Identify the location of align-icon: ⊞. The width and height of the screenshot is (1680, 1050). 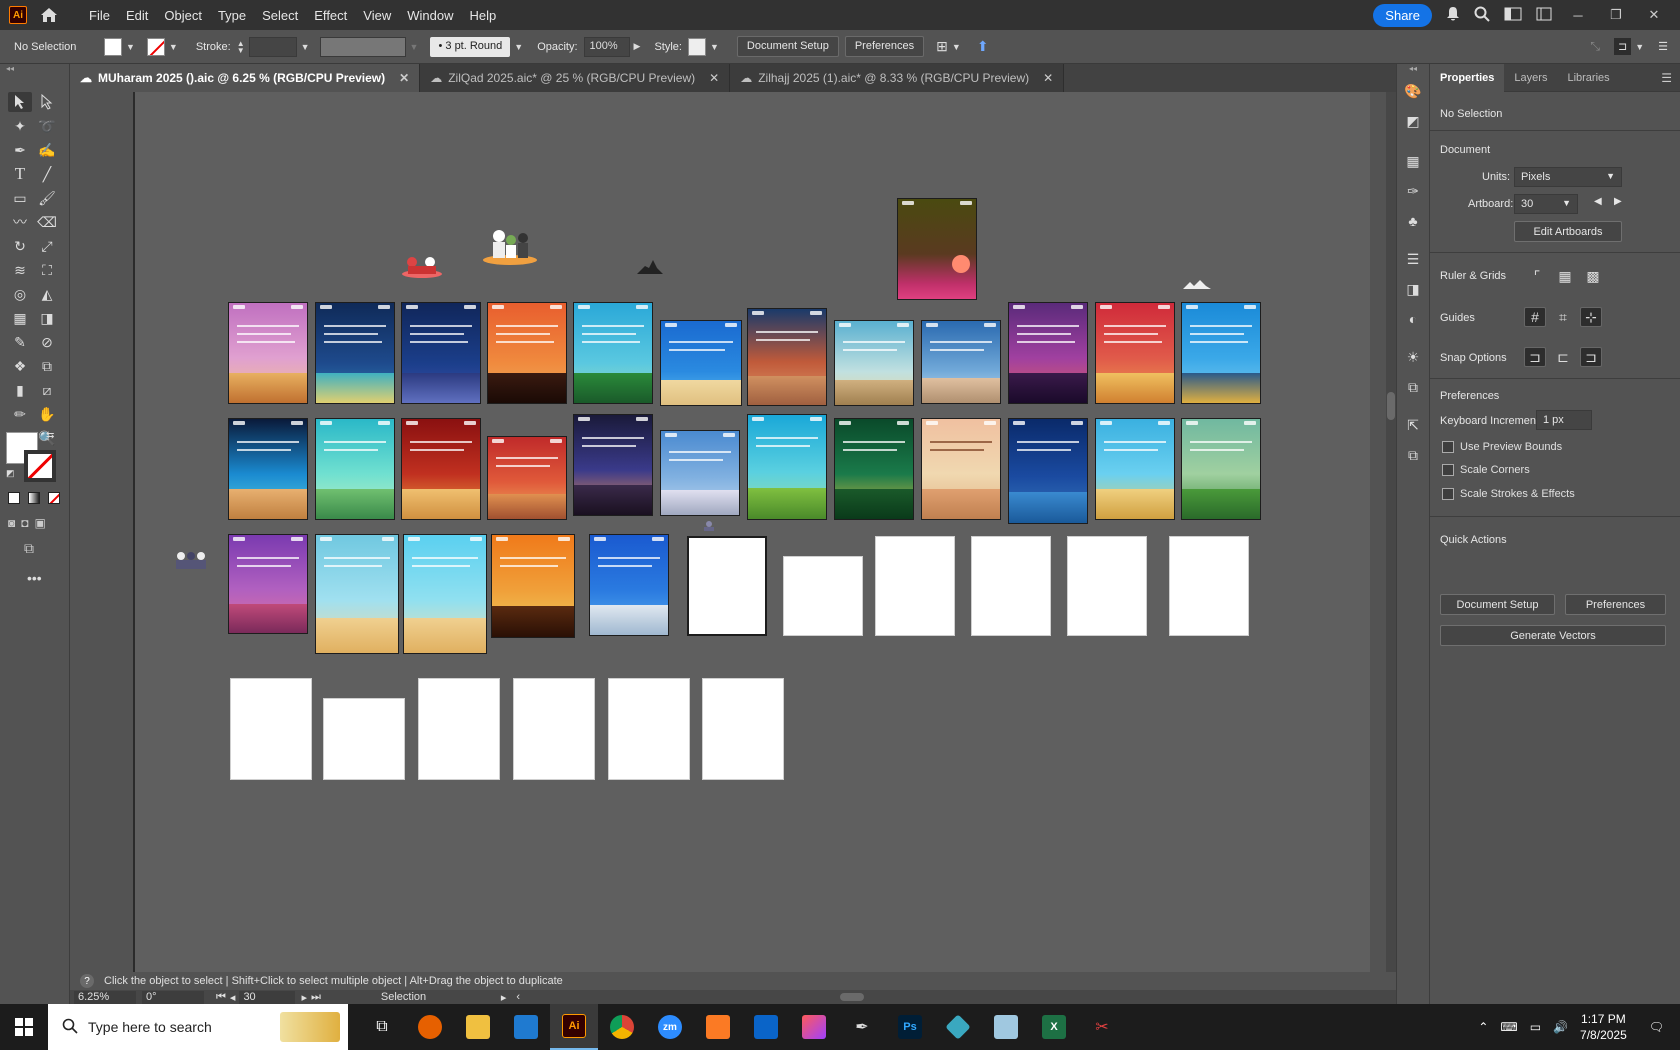
(942, 46).